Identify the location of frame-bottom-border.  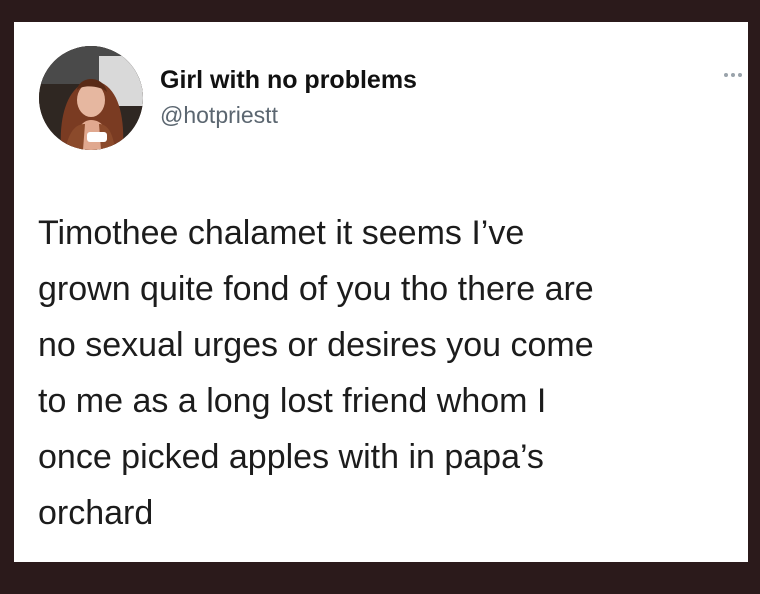
(380, 578).